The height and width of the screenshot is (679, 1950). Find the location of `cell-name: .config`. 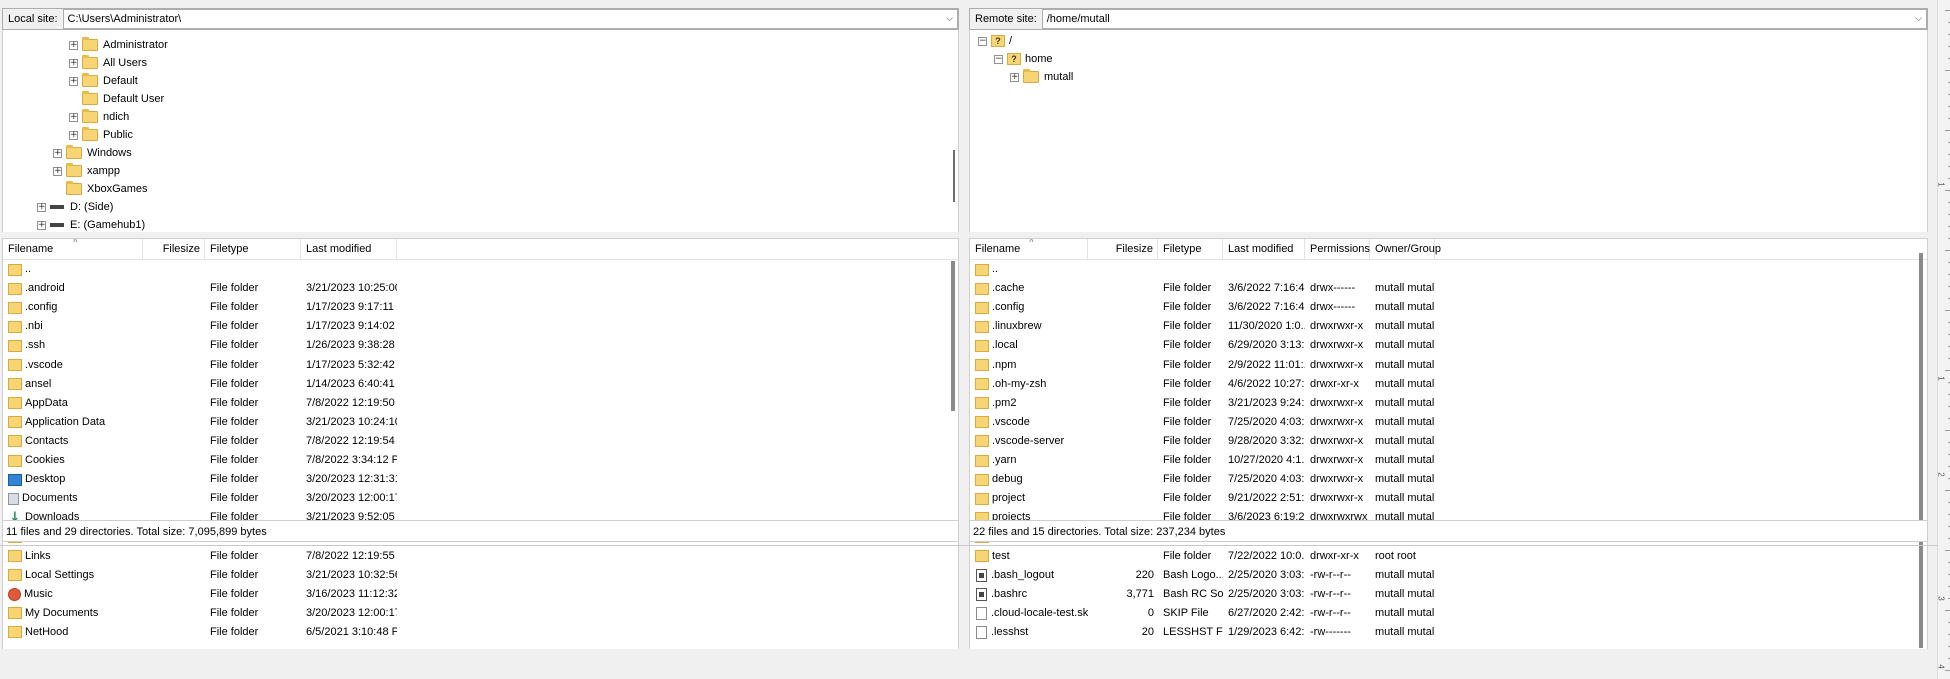

cell-name: .config is located at coordinates (1029, 307).